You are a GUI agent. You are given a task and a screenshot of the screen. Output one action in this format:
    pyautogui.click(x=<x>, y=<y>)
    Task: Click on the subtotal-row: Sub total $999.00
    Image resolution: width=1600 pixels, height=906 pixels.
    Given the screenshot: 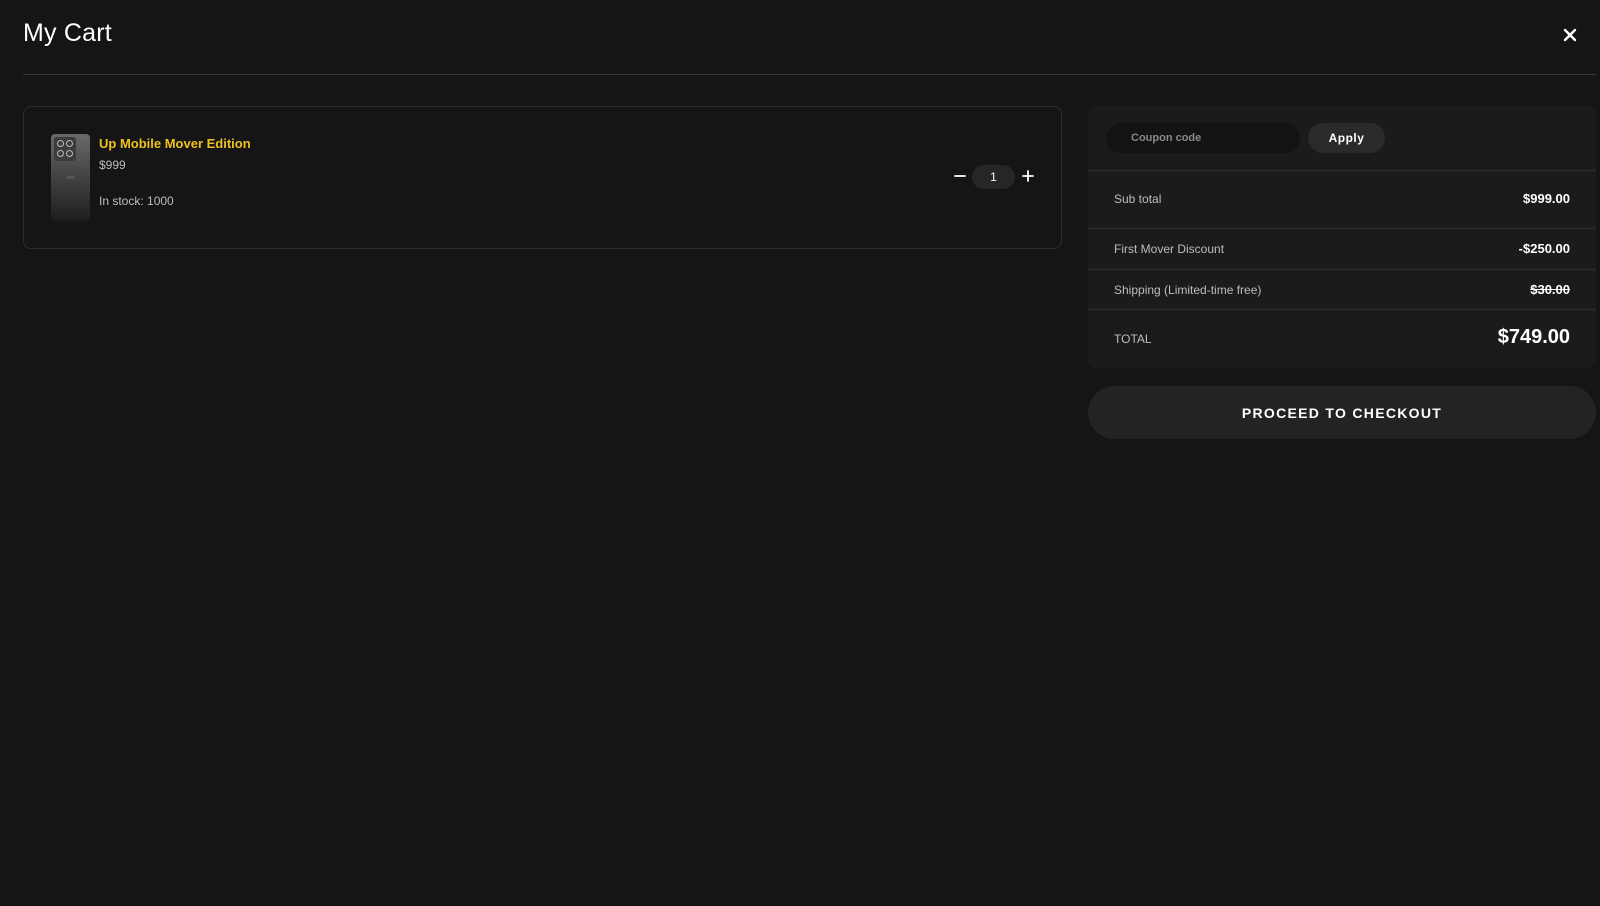 What is the action you would take?
    pyautogui.click(x=1342, y=199)
    